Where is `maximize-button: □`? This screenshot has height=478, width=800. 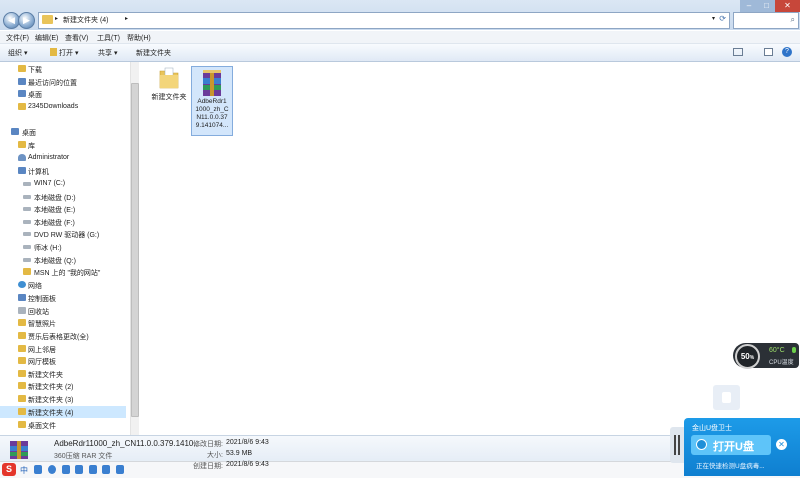
maximize-button: □ is located at coordinates (766, 6).